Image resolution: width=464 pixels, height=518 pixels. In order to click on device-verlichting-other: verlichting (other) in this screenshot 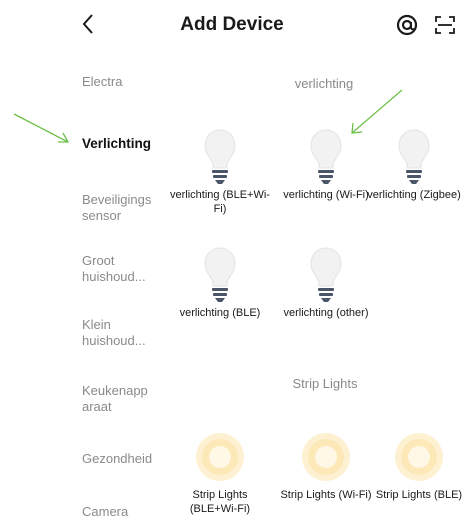, I will do `click(326, 283)`.